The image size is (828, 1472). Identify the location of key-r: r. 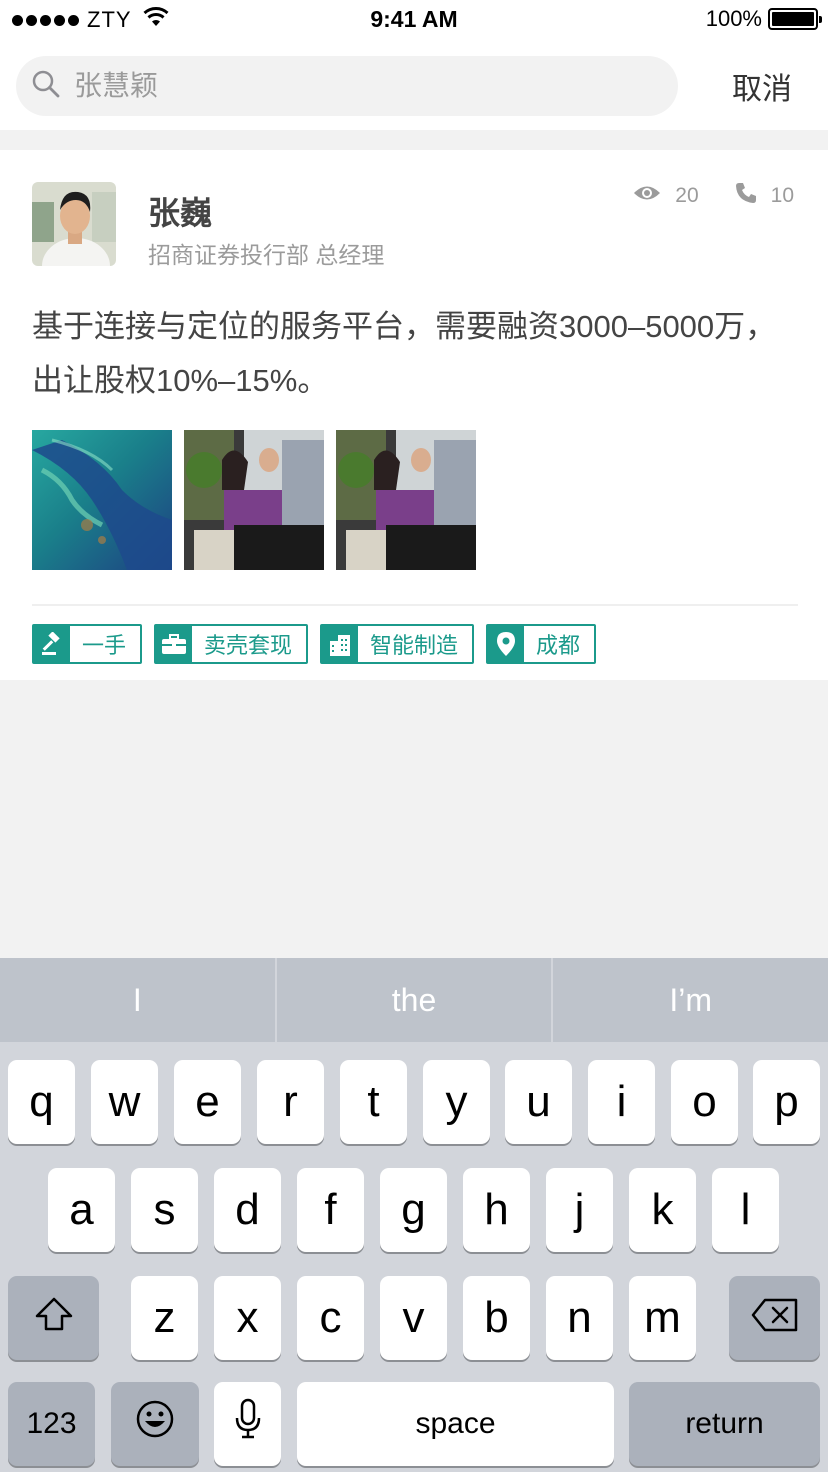
(290, 1102).